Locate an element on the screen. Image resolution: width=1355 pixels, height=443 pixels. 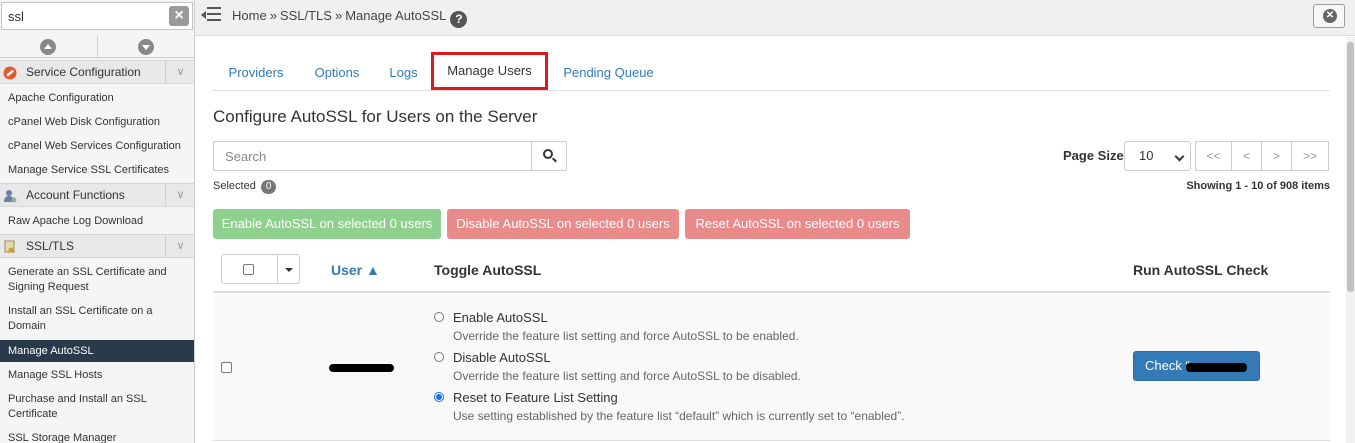
select-all-control is located at coordinates (260, 269).